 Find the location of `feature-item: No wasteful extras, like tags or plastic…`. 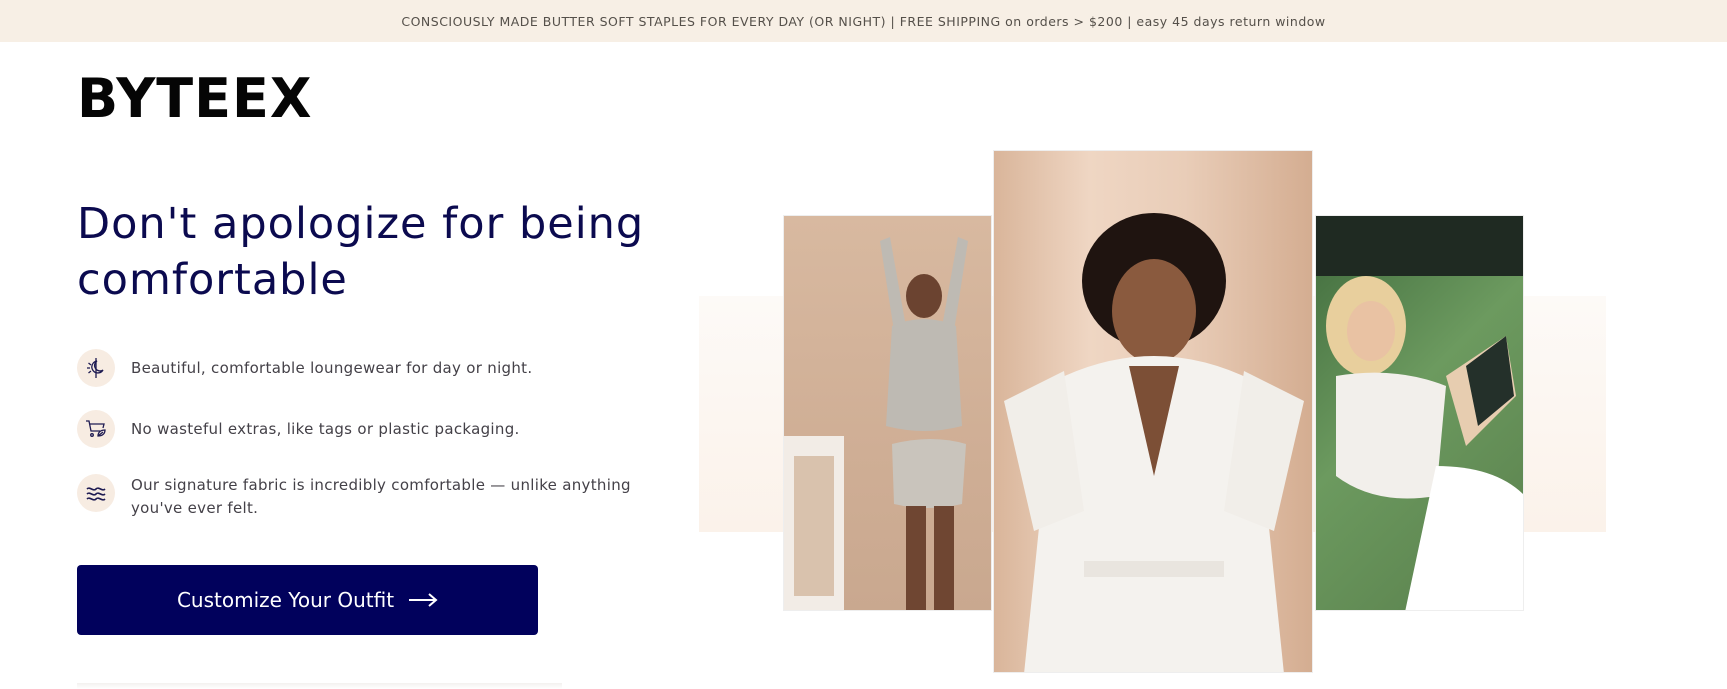

feature-item: No wasteful extras, like tags or plastic… is located at coordinates (377, 429).